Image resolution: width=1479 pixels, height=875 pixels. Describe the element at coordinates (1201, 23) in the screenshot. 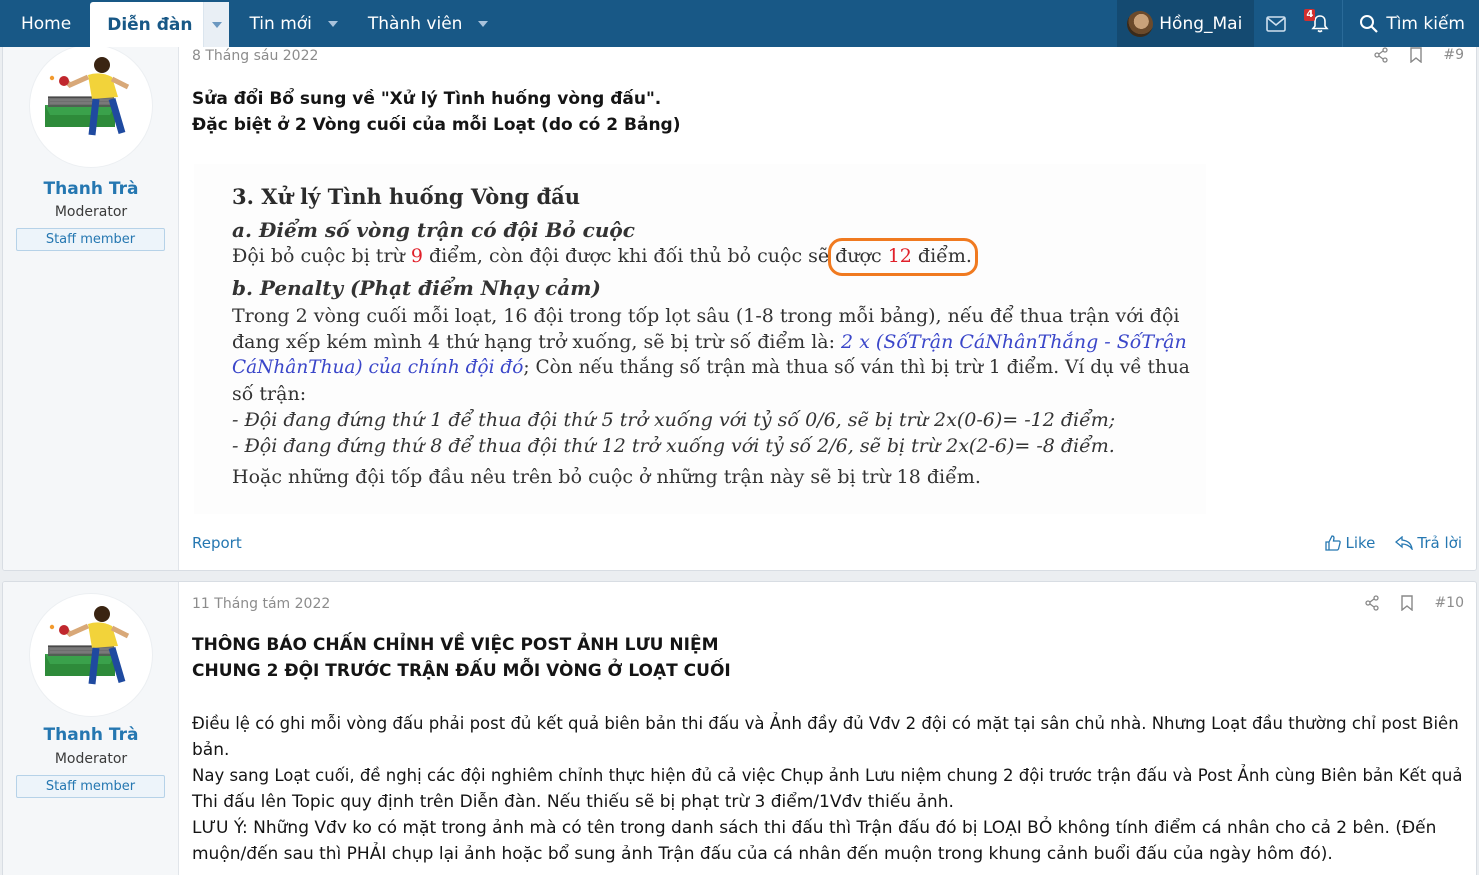

I see `username: Hồng_Mai` at that location.